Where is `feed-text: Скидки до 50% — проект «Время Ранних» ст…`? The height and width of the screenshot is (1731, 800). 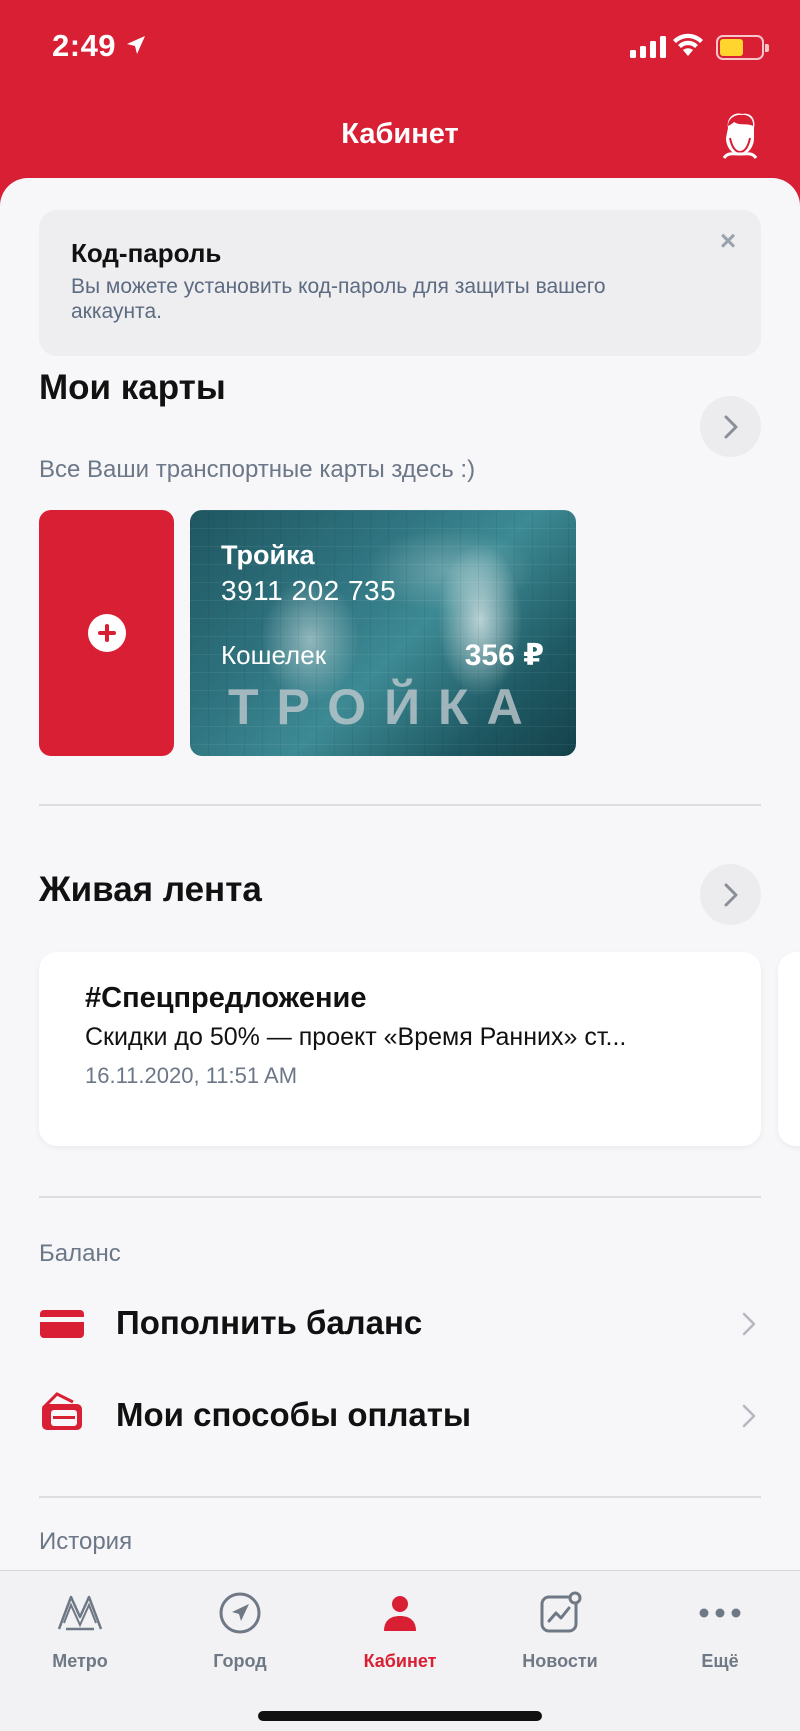 feed-text: Скидки до 50% — проект «Время Ранних» ст… is located at coordinates (356, 1037).